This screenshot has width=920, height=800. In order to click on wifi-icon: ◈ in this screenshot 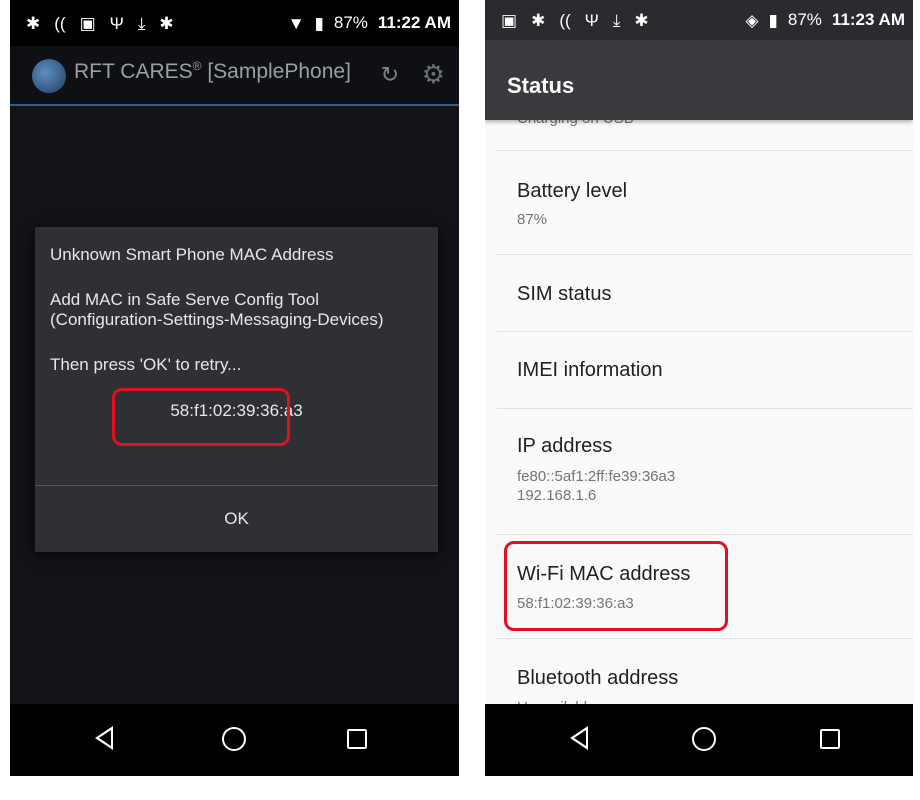, I will do `click(752, 20)`.